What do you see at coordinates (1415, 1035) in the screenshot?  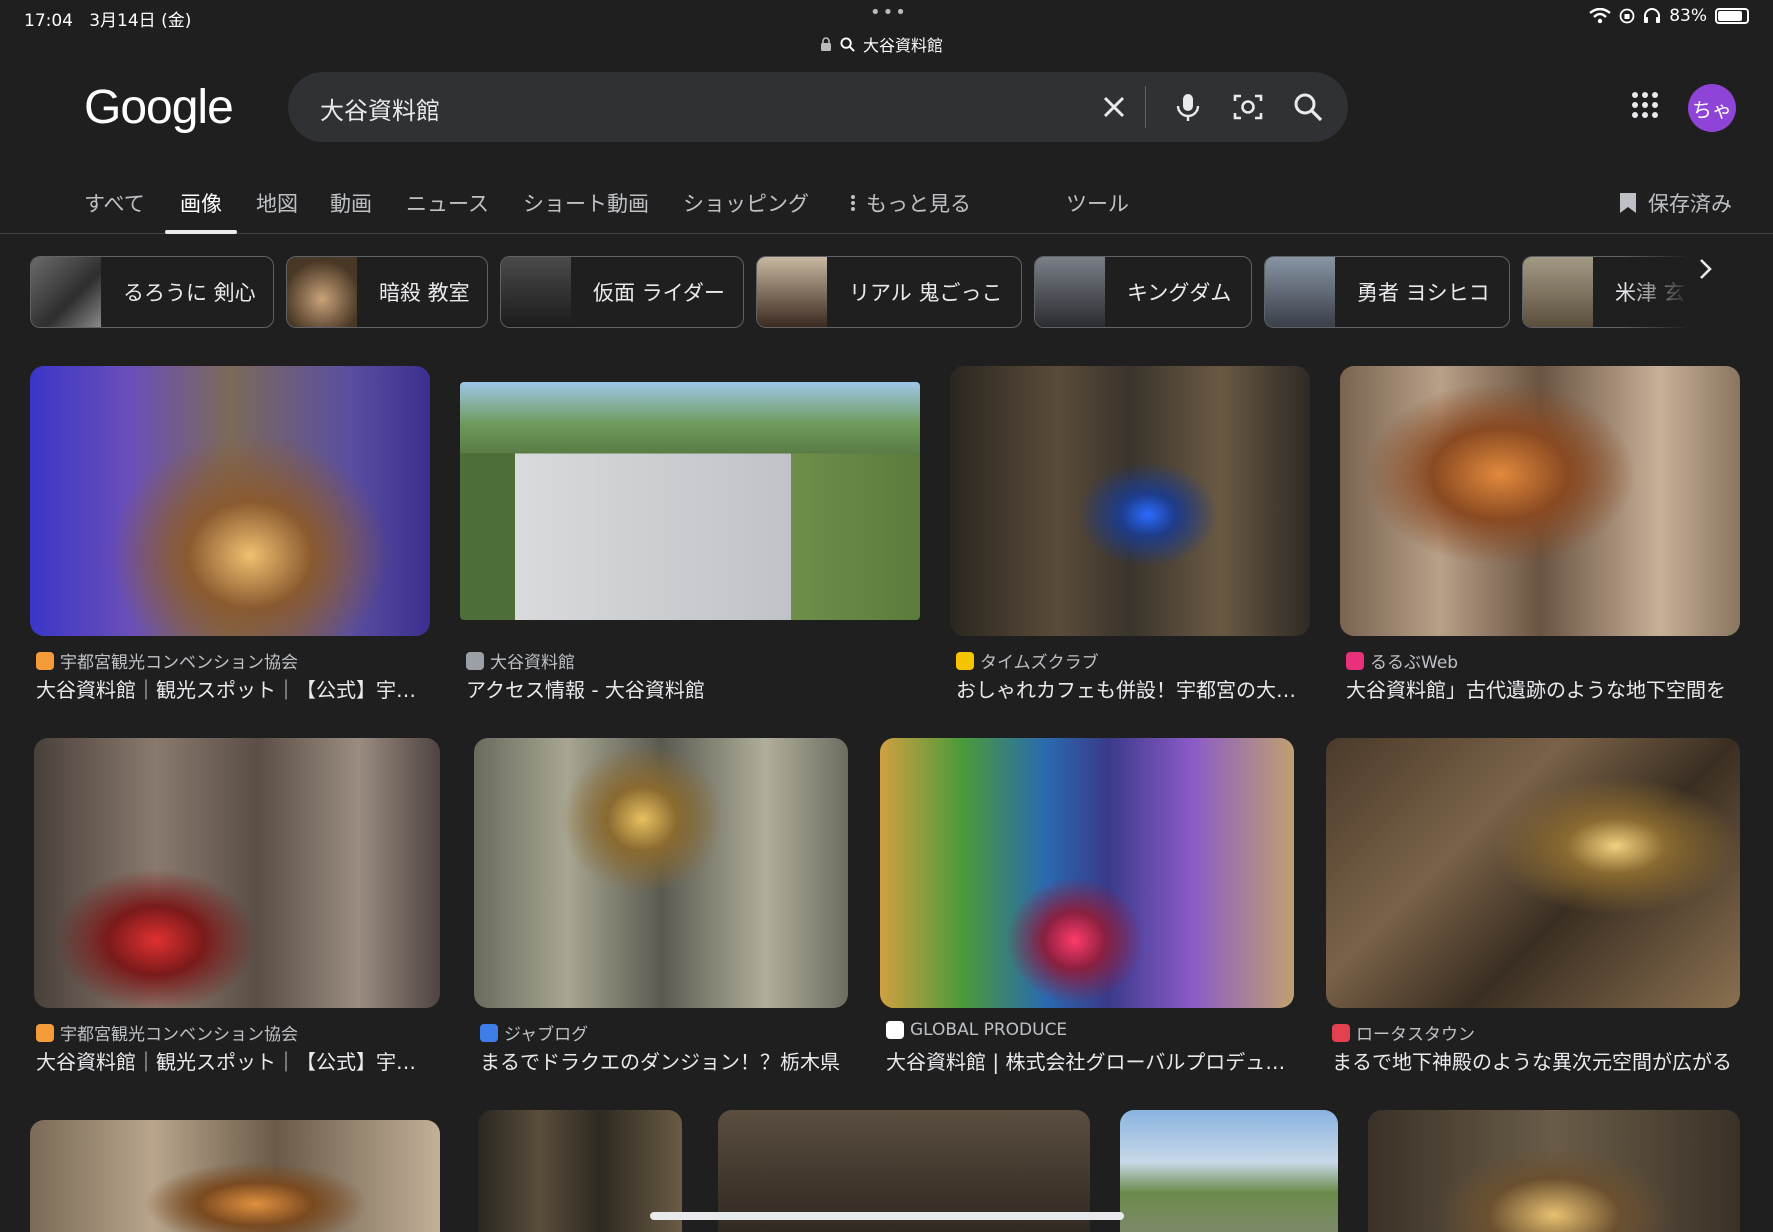 I see `source-name: ロータスタウン` at bounding box center [1415, 1035].